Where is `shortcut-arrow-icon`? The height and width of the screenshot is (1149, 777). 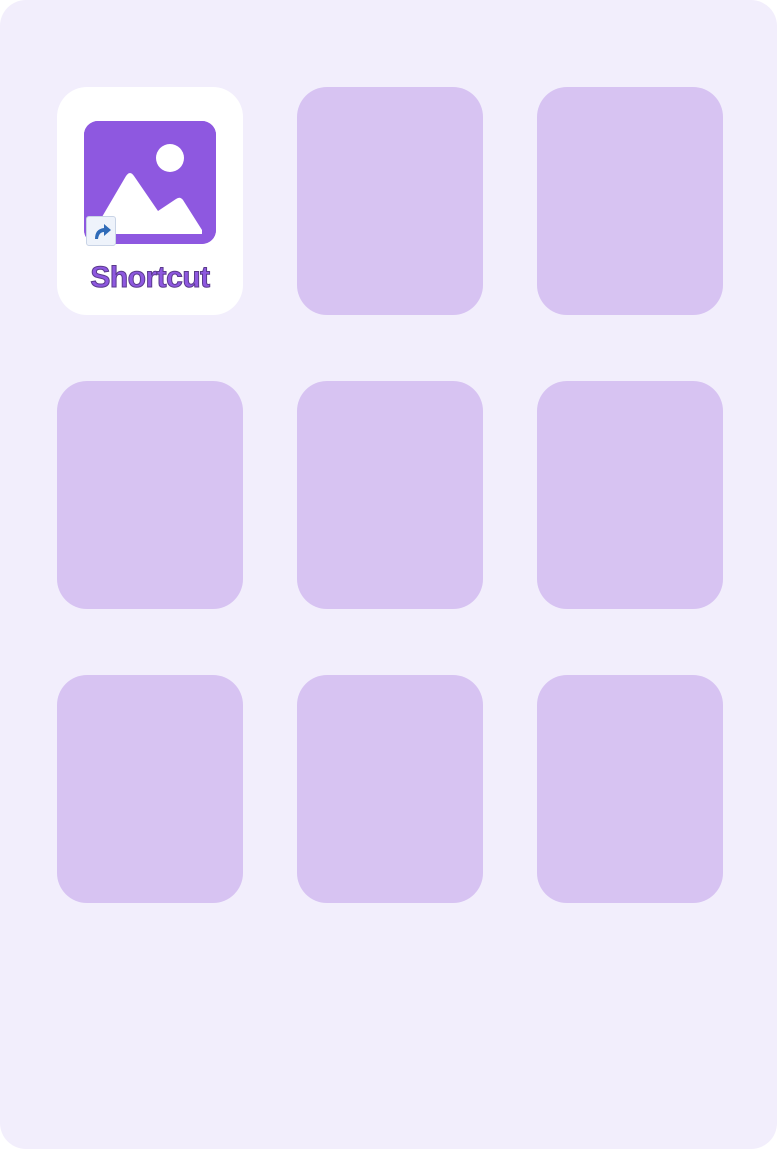
shortcut-arrow-icon is located at coordinates (101, 231).